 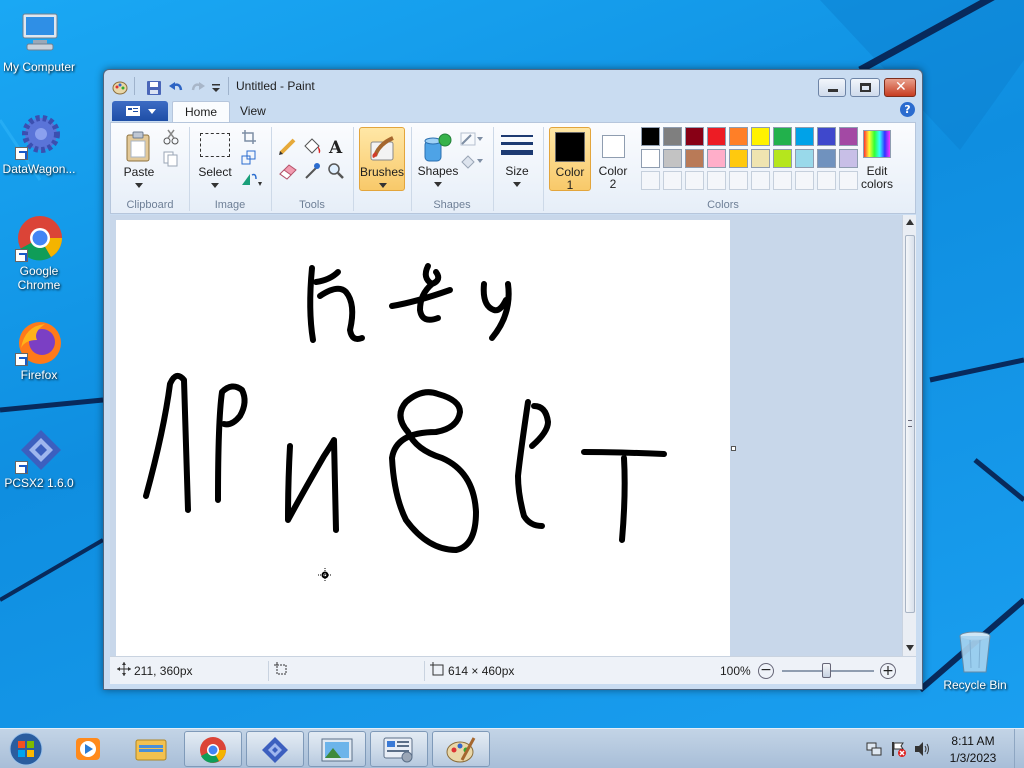 What do you see at coordinates (438, 159) in the screenshot?
I see `shapes-button: Shapes` at bounding box center [438, 159].